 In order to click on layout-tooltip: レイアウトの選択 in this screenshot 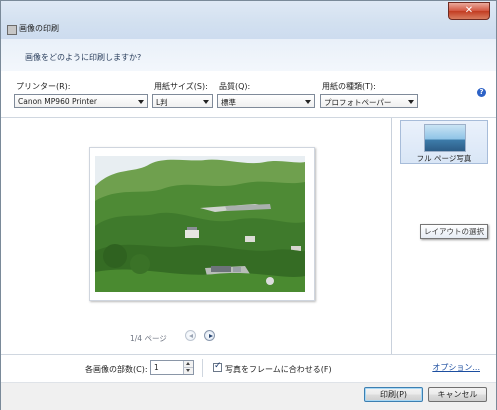, I will do `click(454, 231)`.